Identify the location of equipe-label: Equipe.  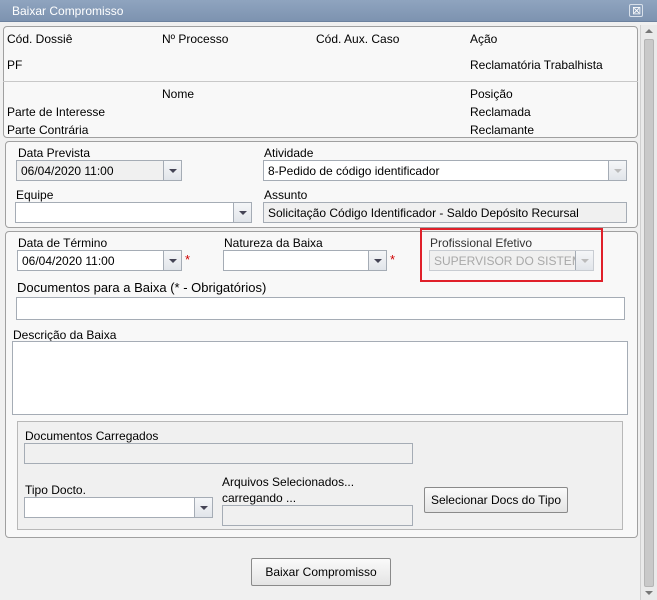
(35, 195).